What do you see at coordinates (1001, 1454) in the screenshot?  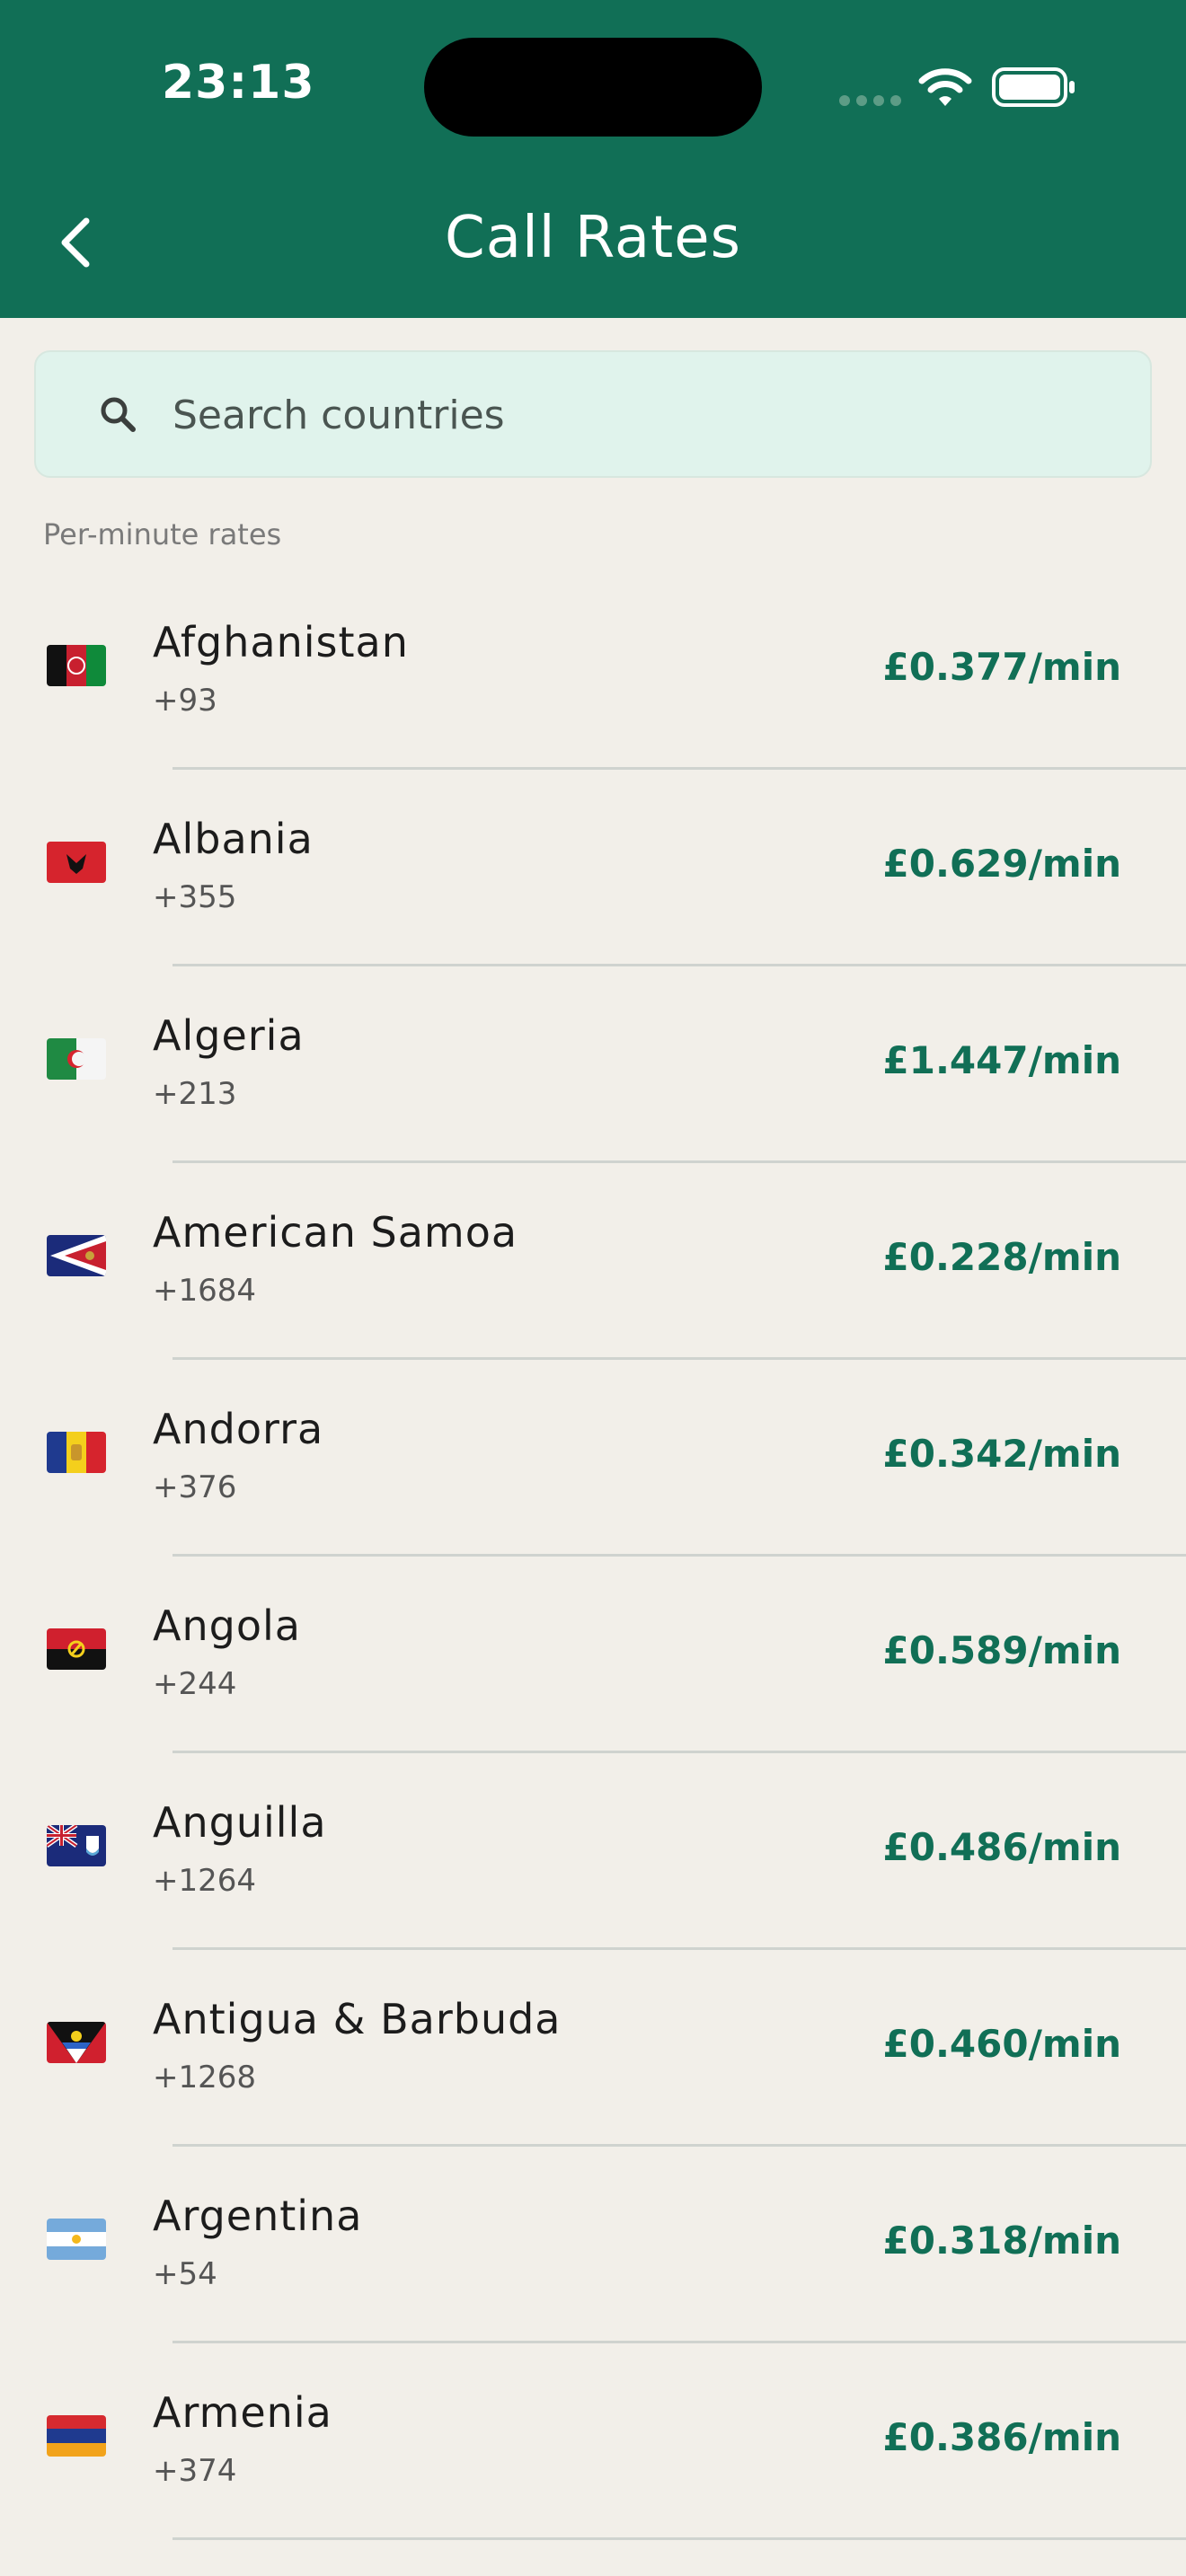 I see `rate-value: £0.342/min` at bounding box center [1001, 1454].